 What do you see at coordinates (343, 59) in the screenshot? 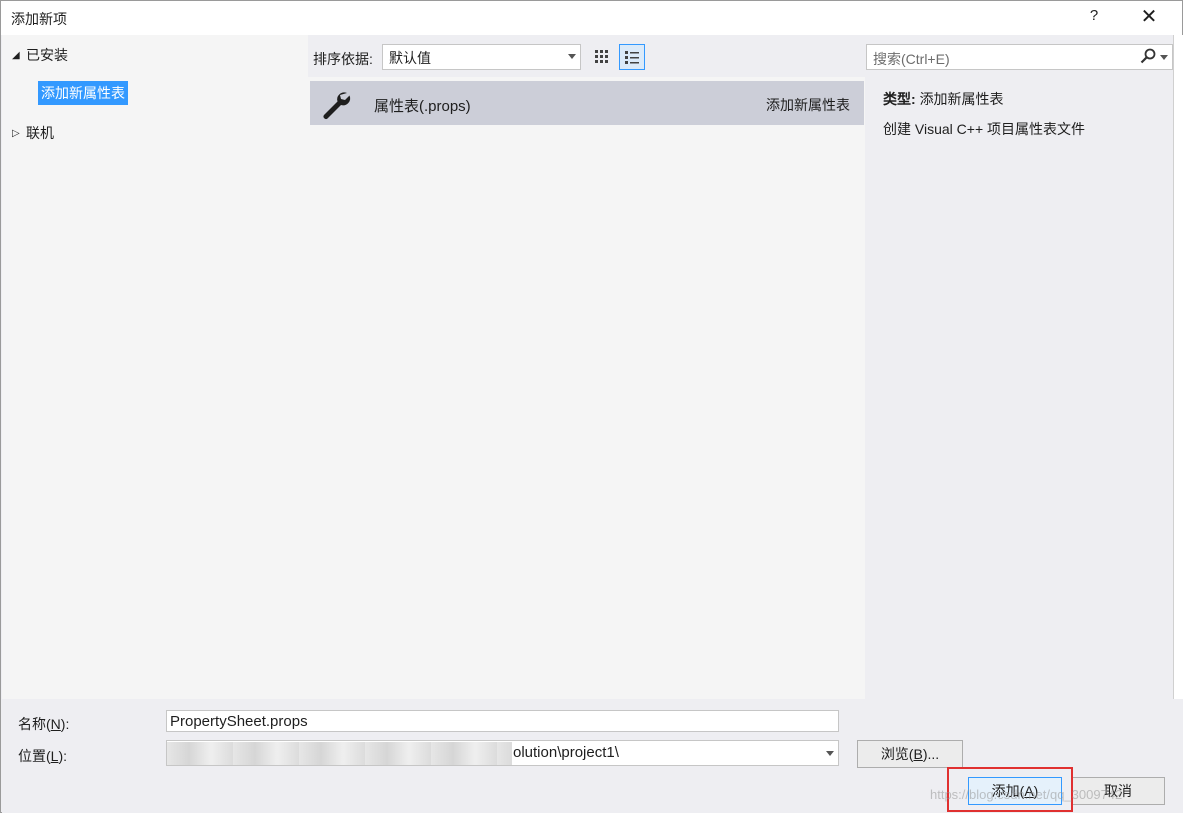
I see `sort-label: 排序依据:` at bounding box center [343, 59].